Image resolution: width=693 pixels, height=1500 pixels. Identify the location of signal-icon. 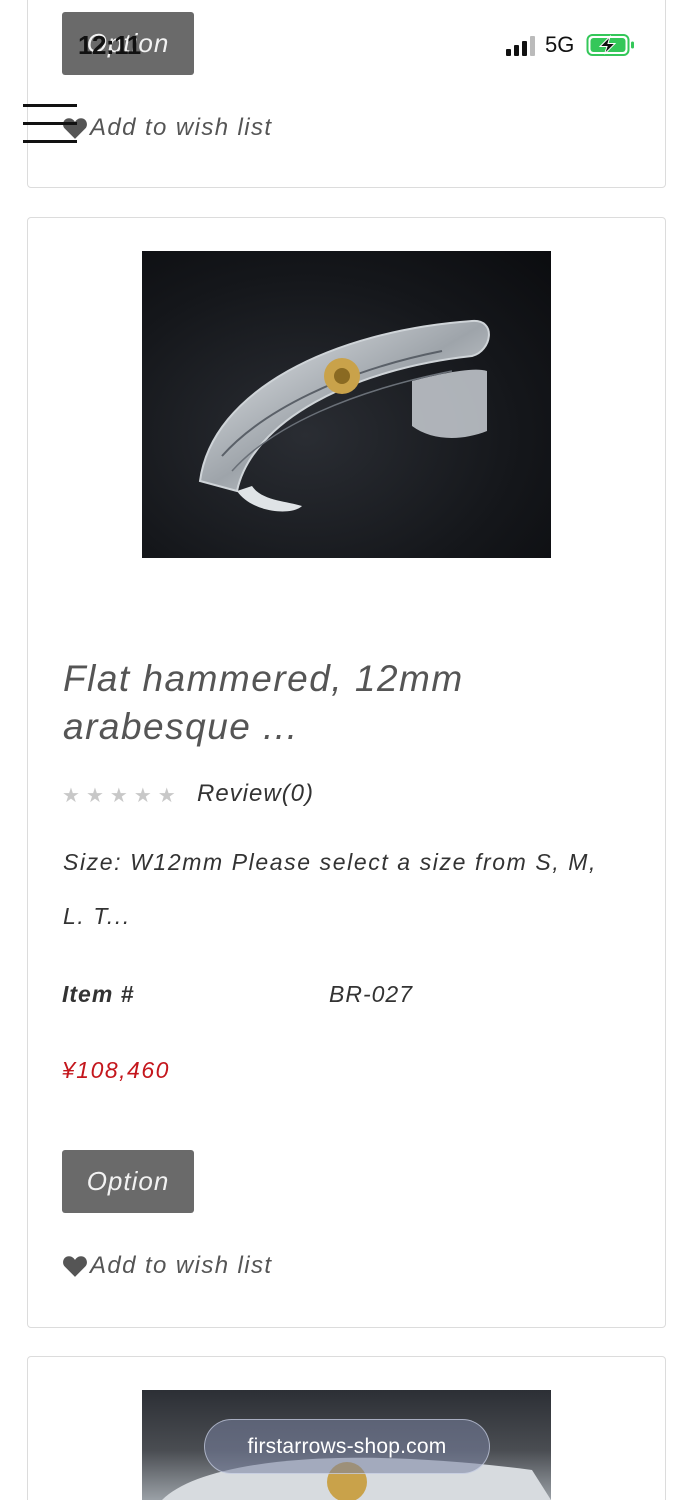
(520, 45).